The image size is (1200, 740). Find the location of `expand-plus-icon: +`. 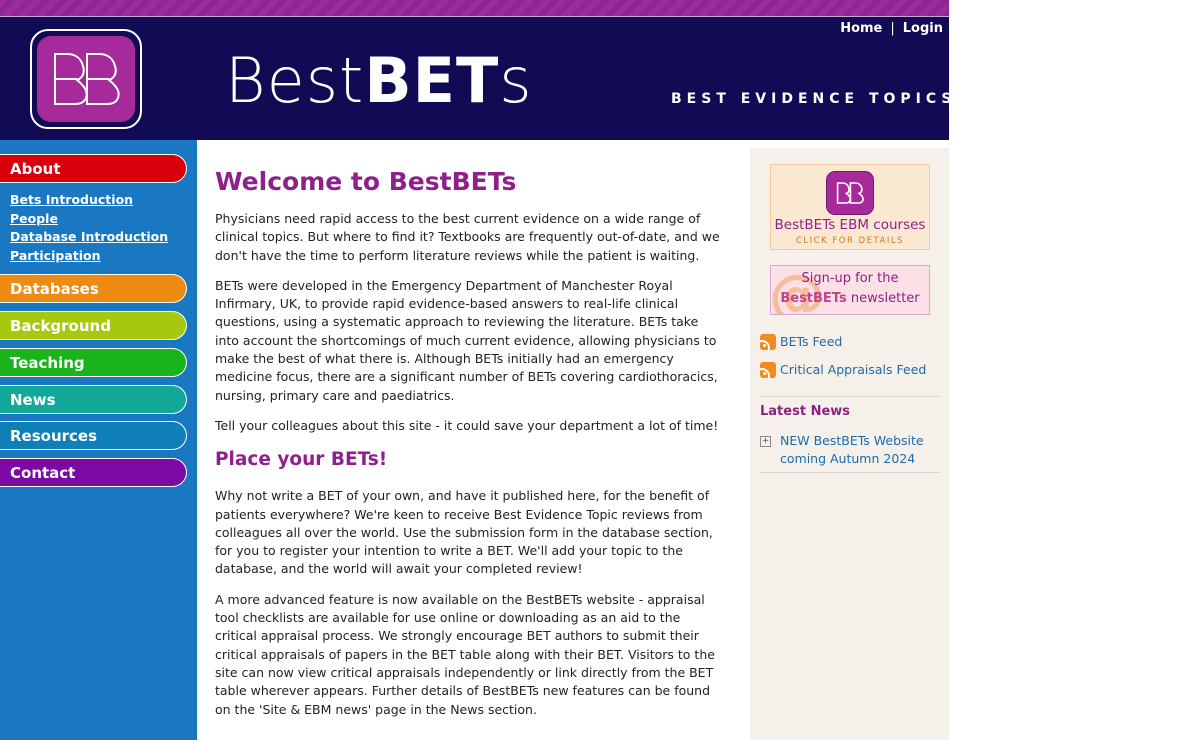

expand-plus-icon: + is located at coordinates (765, 441).